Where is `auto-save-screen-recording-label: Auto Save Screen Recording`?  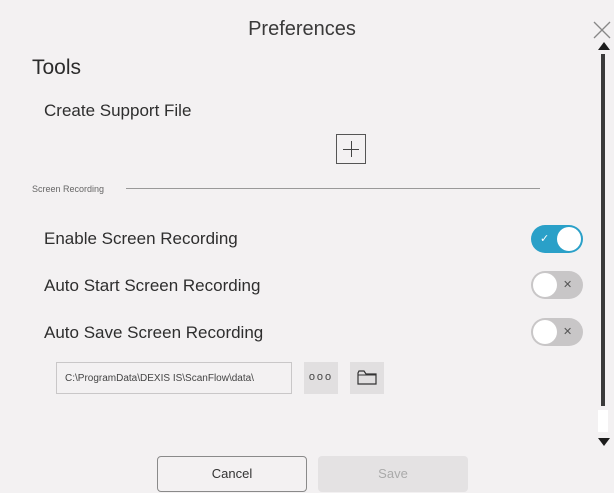 auto-save-screen-recording-label: Auto Save Screen Recording is located at coordinates (154, 332).